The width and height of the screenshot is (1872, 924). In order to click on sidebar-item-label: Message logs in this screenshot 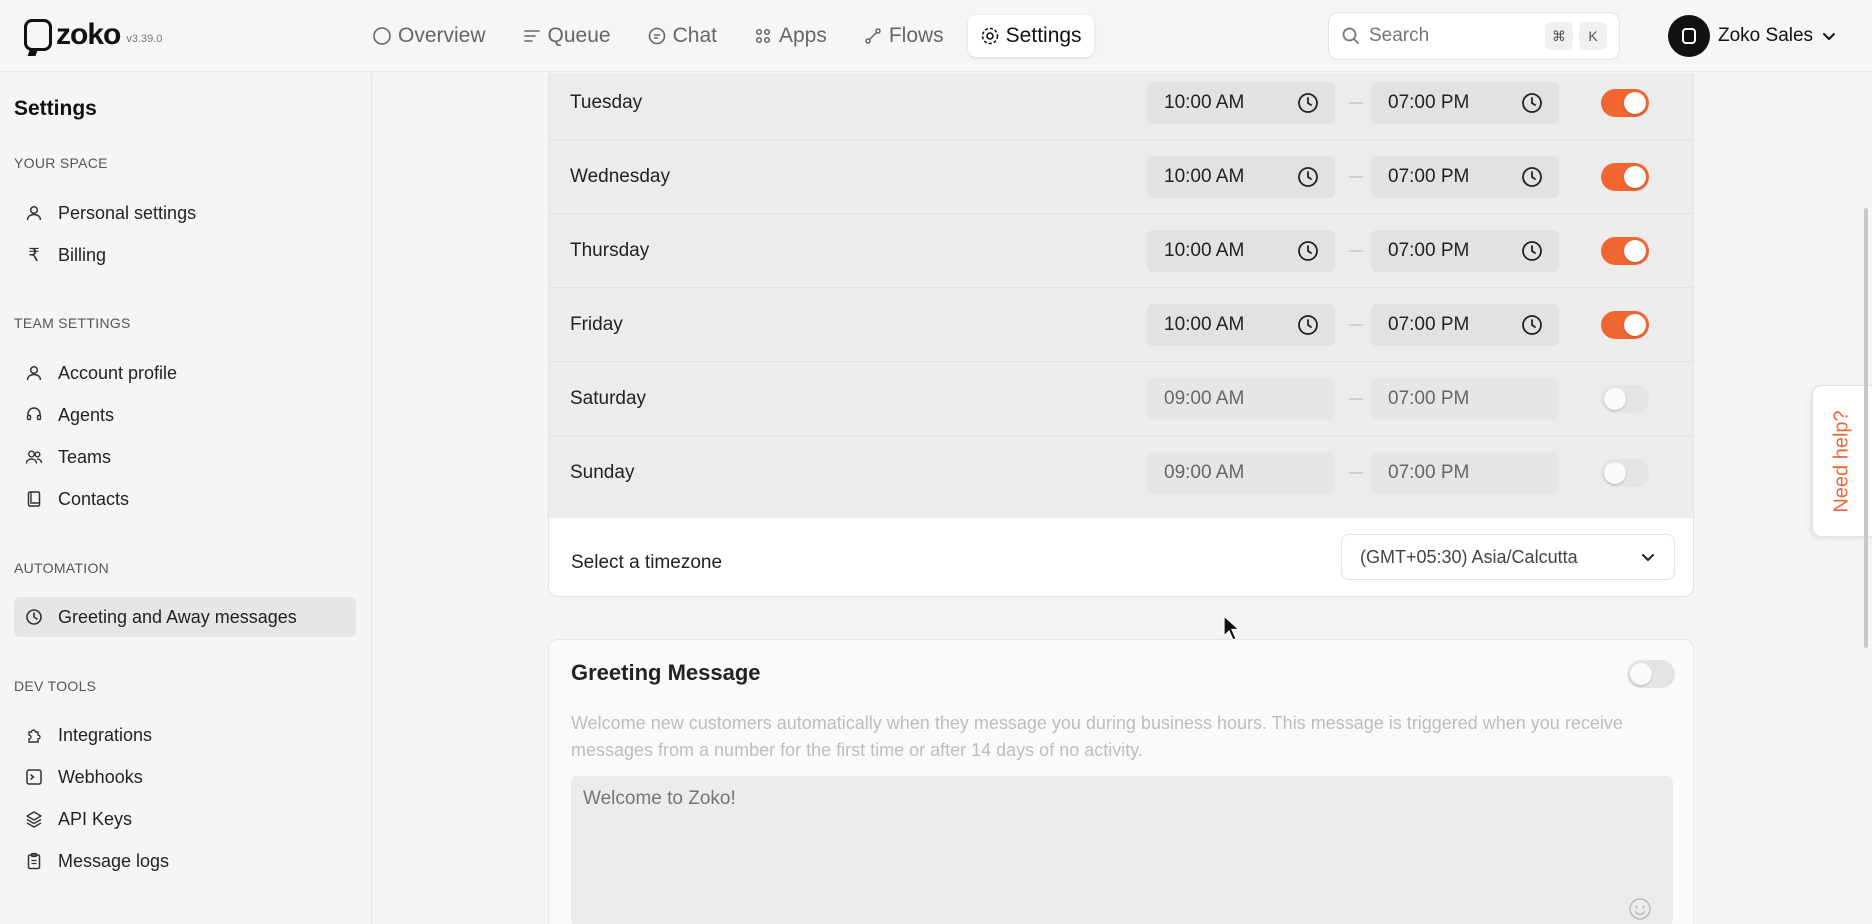, I will do `click(114, 860)`.